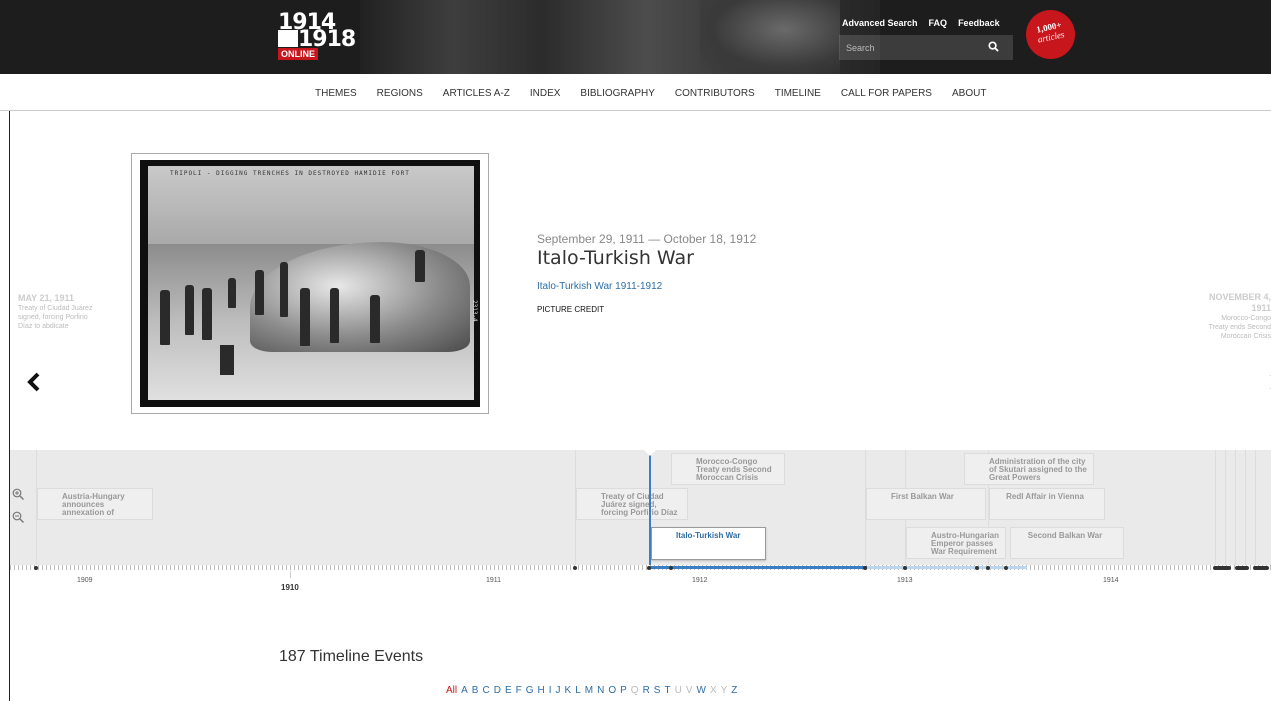 This screenshot has width=1271, height=701. Describe the element at coordinates (476, 93) in the screenshot. I see `nav-articles-a-z: ARTICLES A-Z` at that location.